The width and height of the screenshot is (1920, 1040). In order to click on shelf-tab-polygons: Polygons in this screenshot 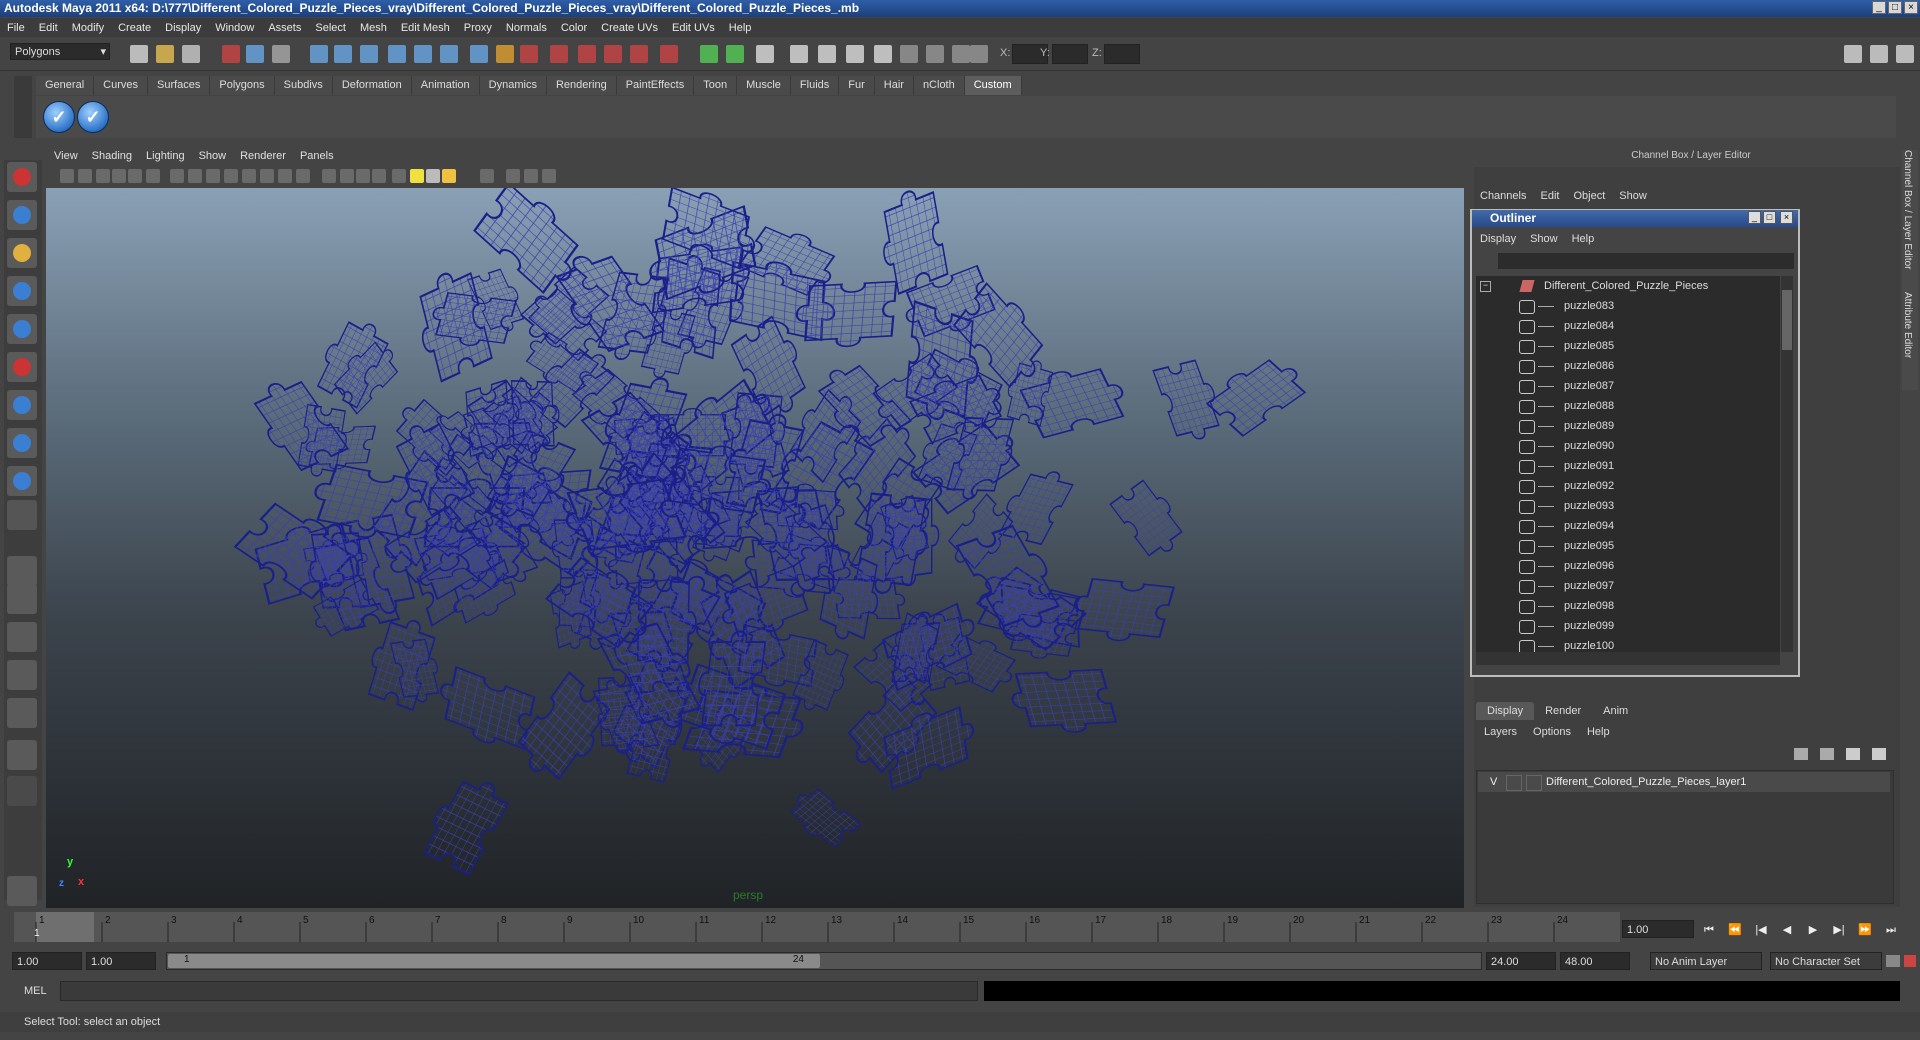, I will do `click(242, 85)`.